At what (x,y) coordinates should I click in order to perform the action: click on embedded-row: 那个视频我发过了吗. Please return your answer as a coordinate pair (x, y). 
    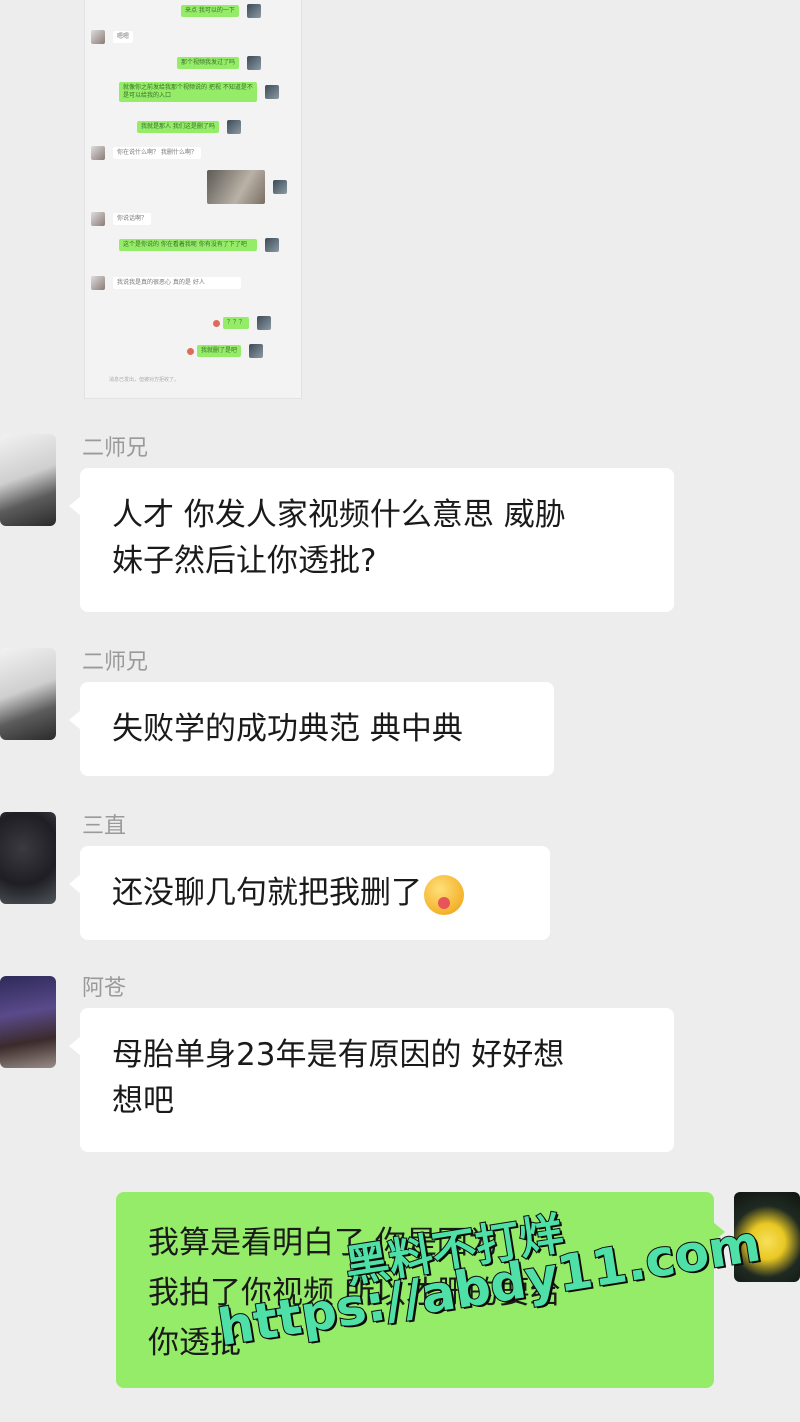
    Looking at the image, I should click on (219, 63).